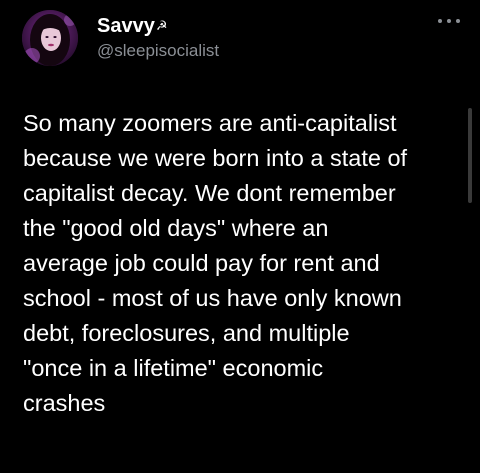 The image size is (480, 473). I want to click on author-display-name: Savvy, so click(126, 26).